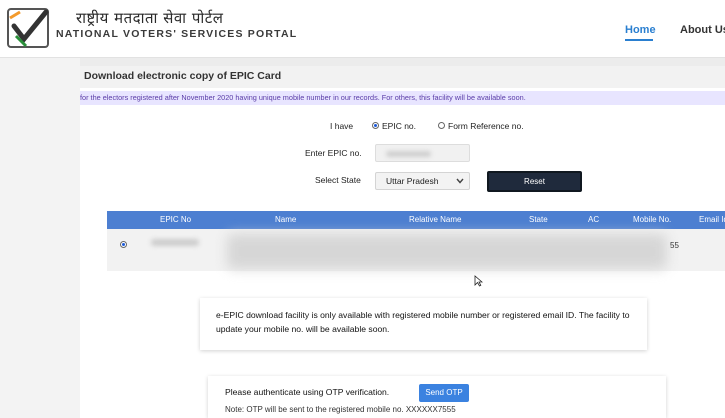 This screenshot has width=725, height=418. I want to click on brand-title-english: NATIONAL VOTERS' SERVICES PORTAL, so click(177, 34).